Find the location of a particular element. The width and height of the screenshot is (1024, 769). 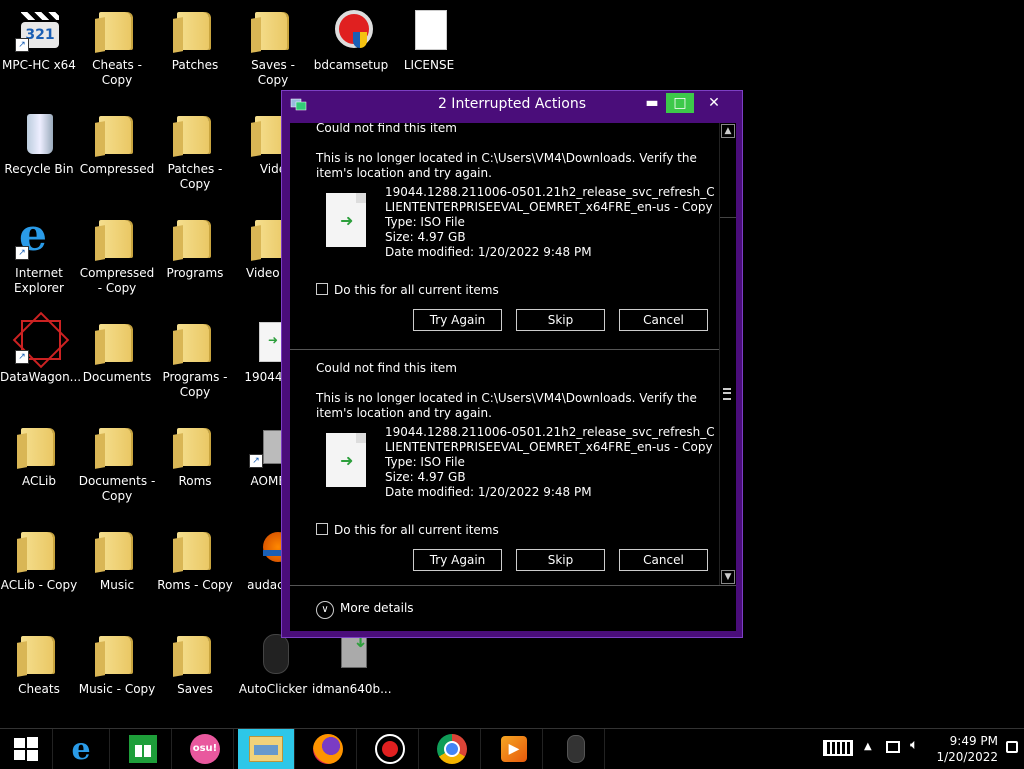

firefox-icon is located at coordinates (328, 749).